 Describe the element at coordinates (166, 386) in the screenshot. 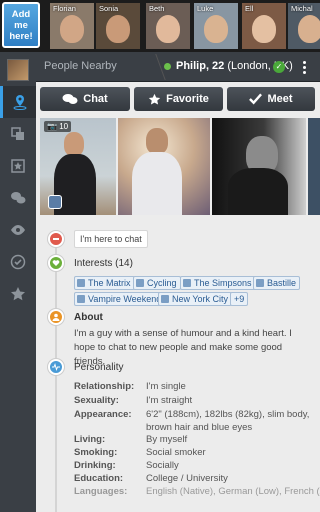

I see `personality-value: I'm single` at that location.